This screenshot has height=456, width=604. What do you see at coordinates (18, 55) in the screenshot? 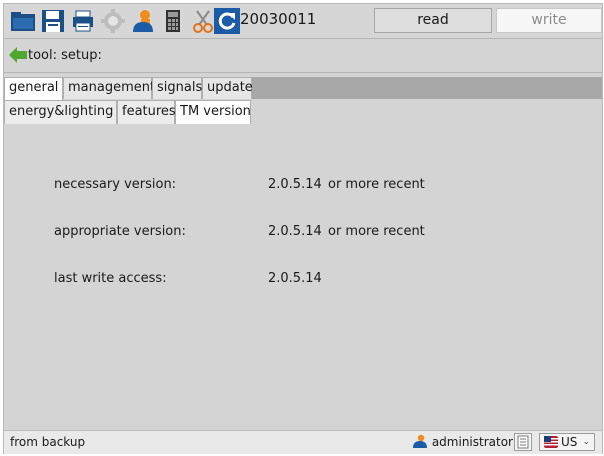
I see `back-arrow-icon` at bounding box center [18, 55].